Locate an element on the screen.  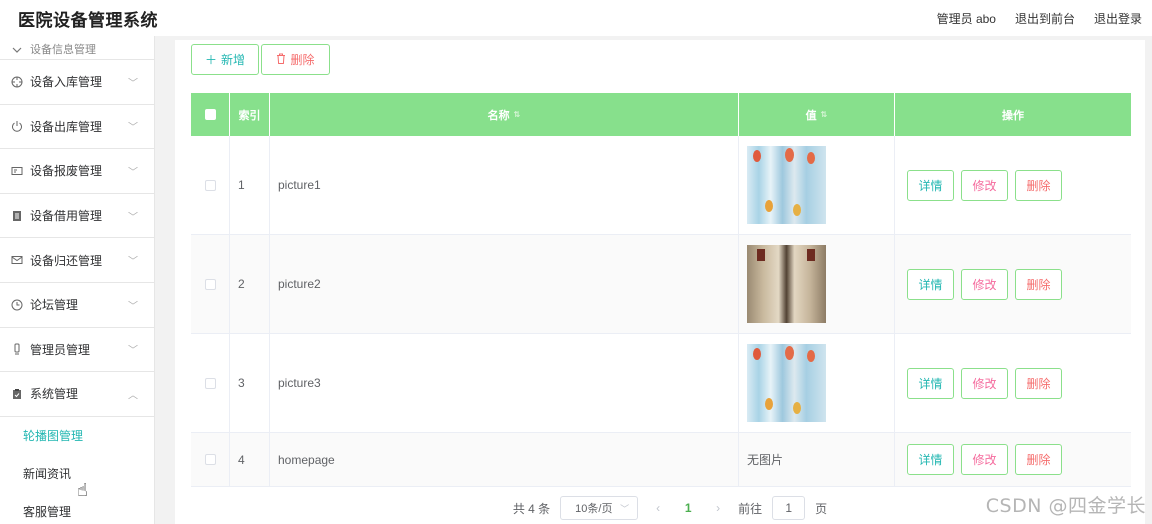
sidebar-item-device-borrow: 设备借用管理 ﹀ is located at coordinates (77, 216).